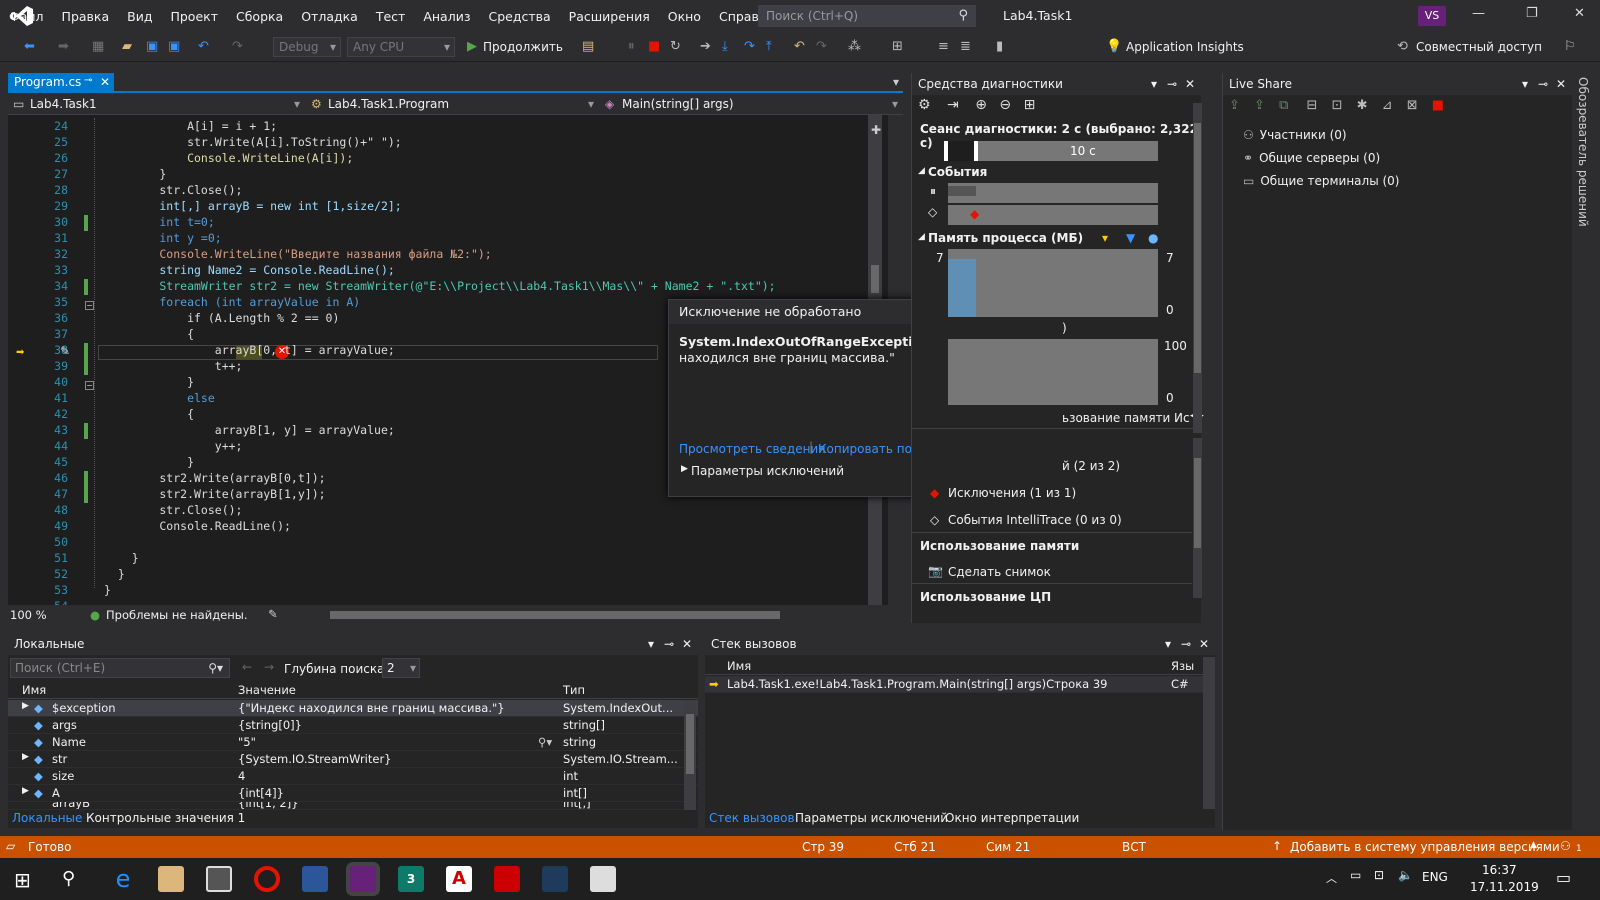  I want to click on col-value: Значение, so click(267, 690).